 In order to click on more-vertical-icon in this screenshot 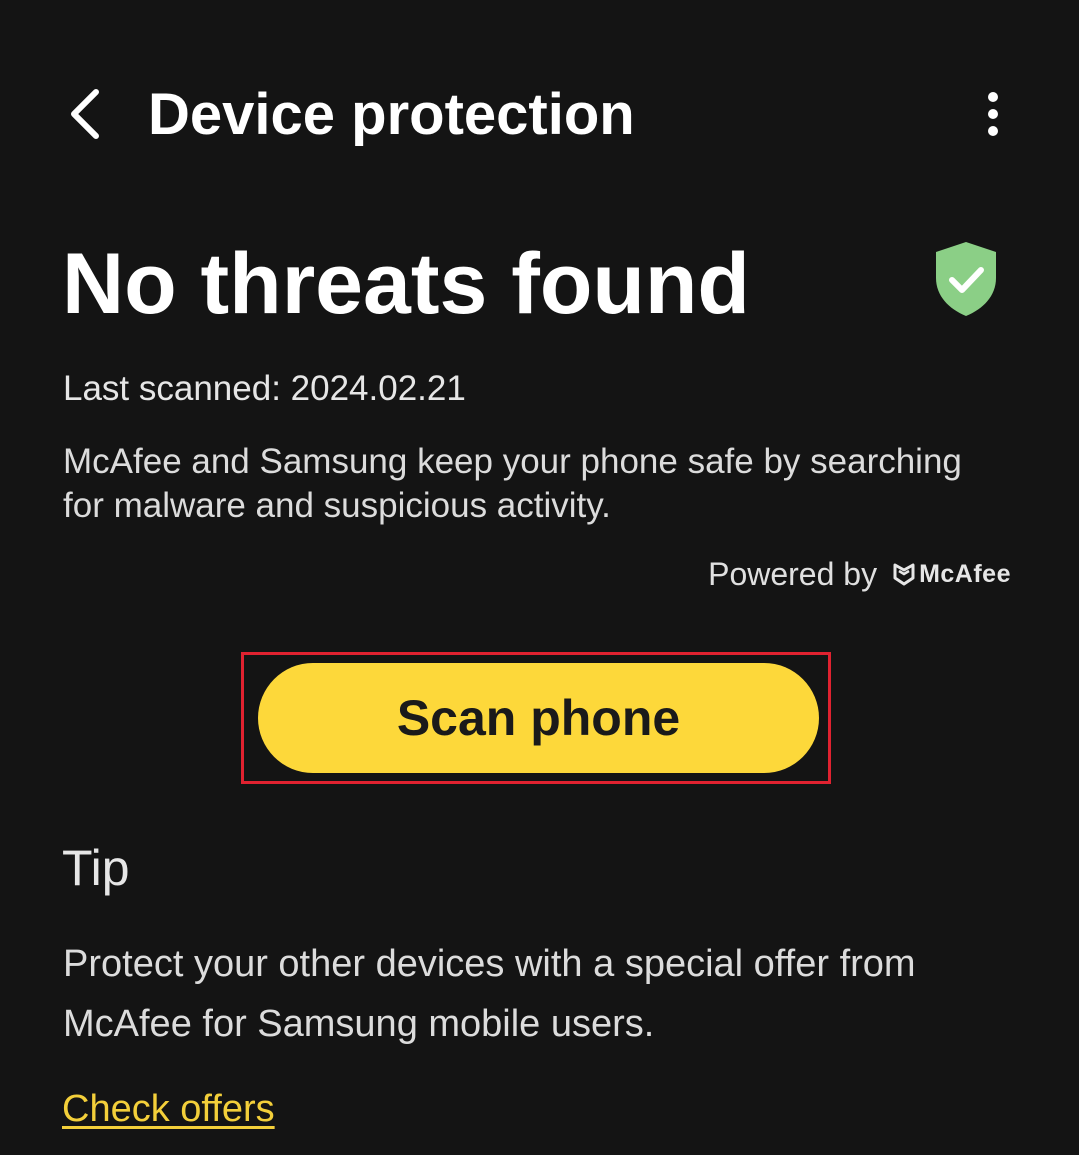, I will do `click(993, 114)`.